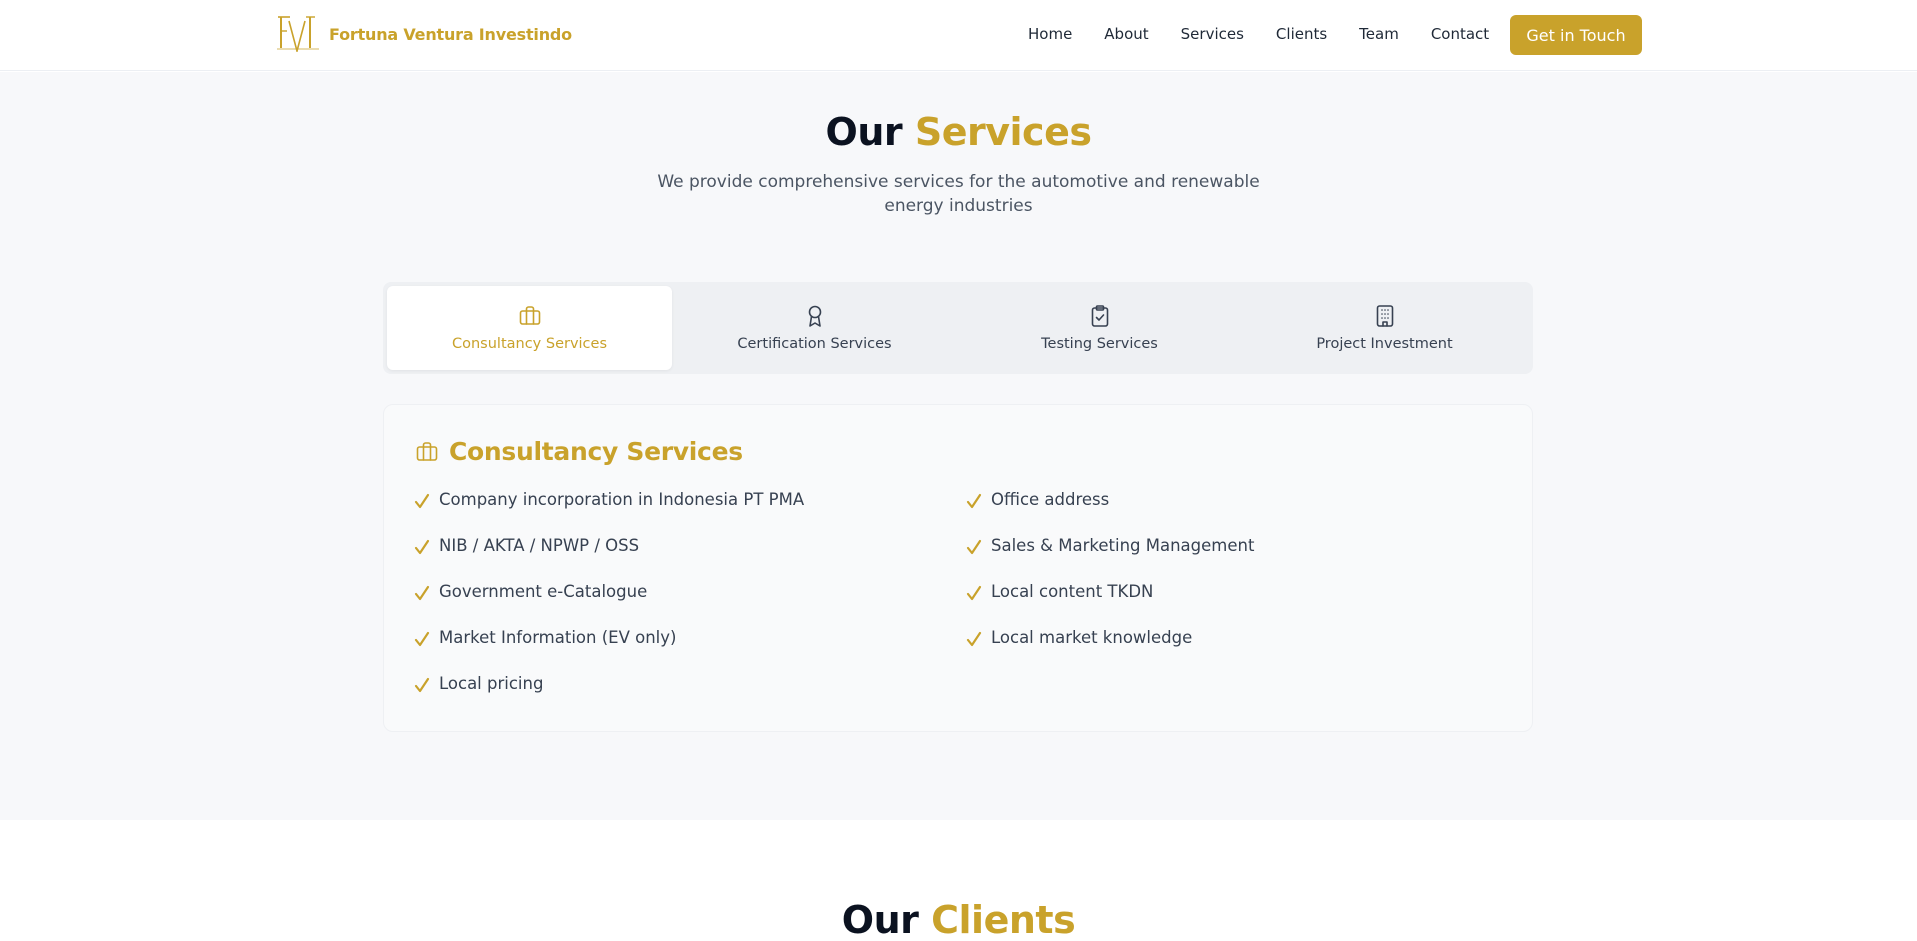 Image resolution: width=1917 pixels, height=941 pixels. Describe the element at coordinates (1126, 34) in the screenshot. I see `nav-link-about: About` at that location.